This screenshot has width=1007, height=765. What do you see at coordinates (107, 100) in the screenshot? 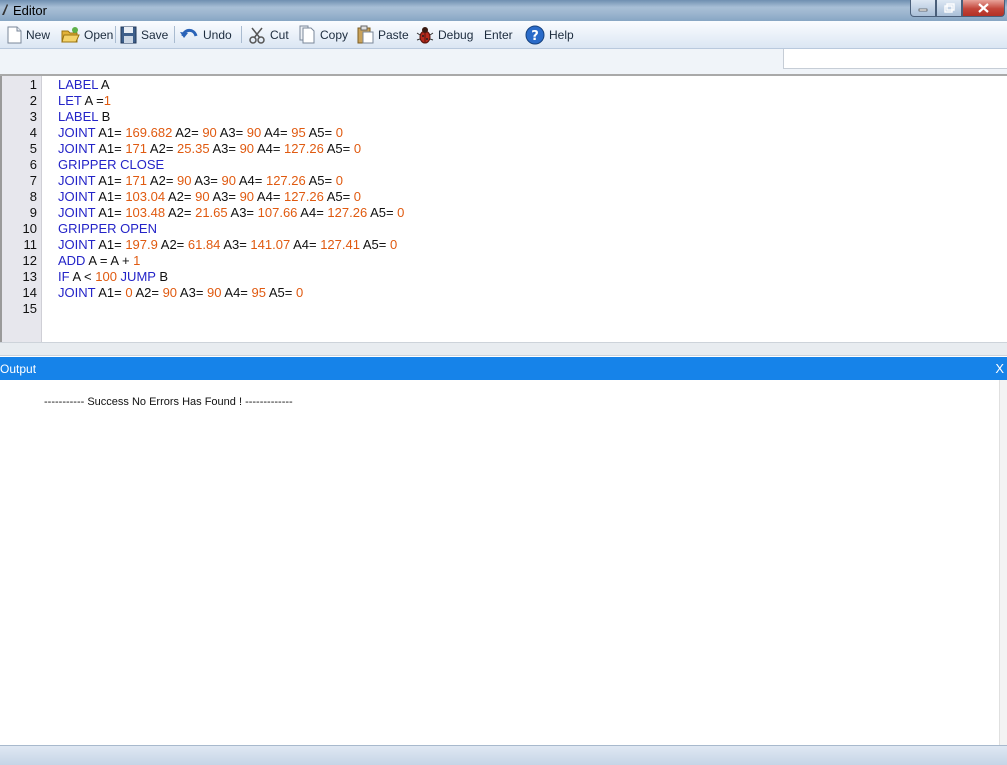
I see `code-number: 1` at bounding box center [107, 100].